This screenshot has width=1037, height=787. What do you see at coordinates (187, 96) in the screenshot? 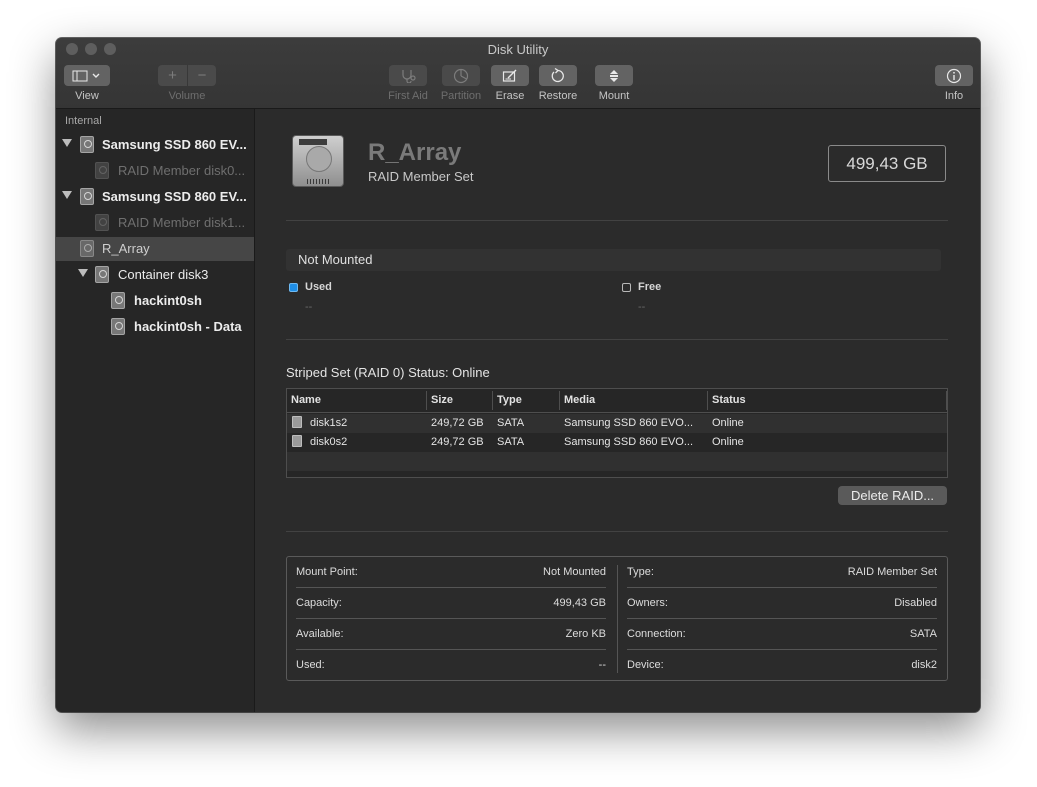
I see `volume-label: Volume` at bounding box center [187, 96].